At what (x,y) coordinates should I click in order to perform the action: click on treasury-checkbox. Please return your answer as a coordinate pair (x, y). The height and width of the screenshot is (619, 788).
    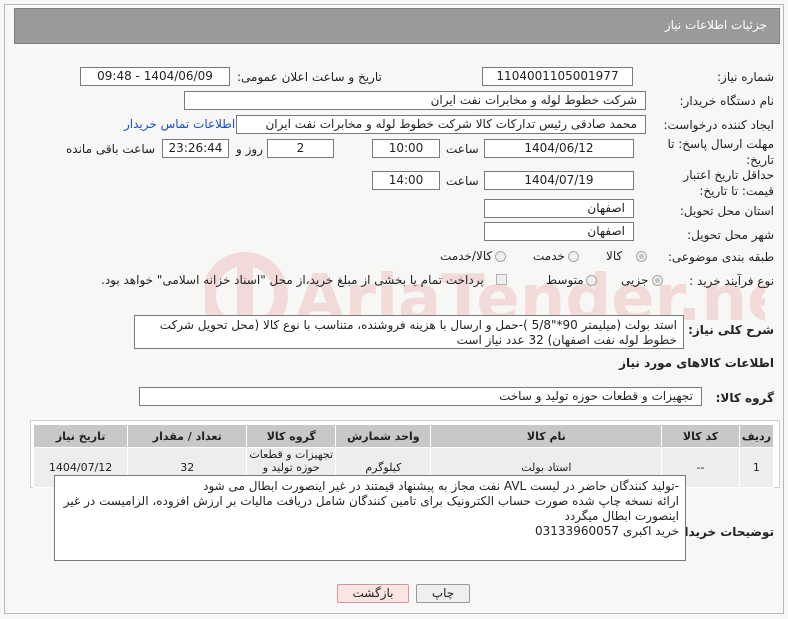
    Looking at the image, I should click on (501, 279).